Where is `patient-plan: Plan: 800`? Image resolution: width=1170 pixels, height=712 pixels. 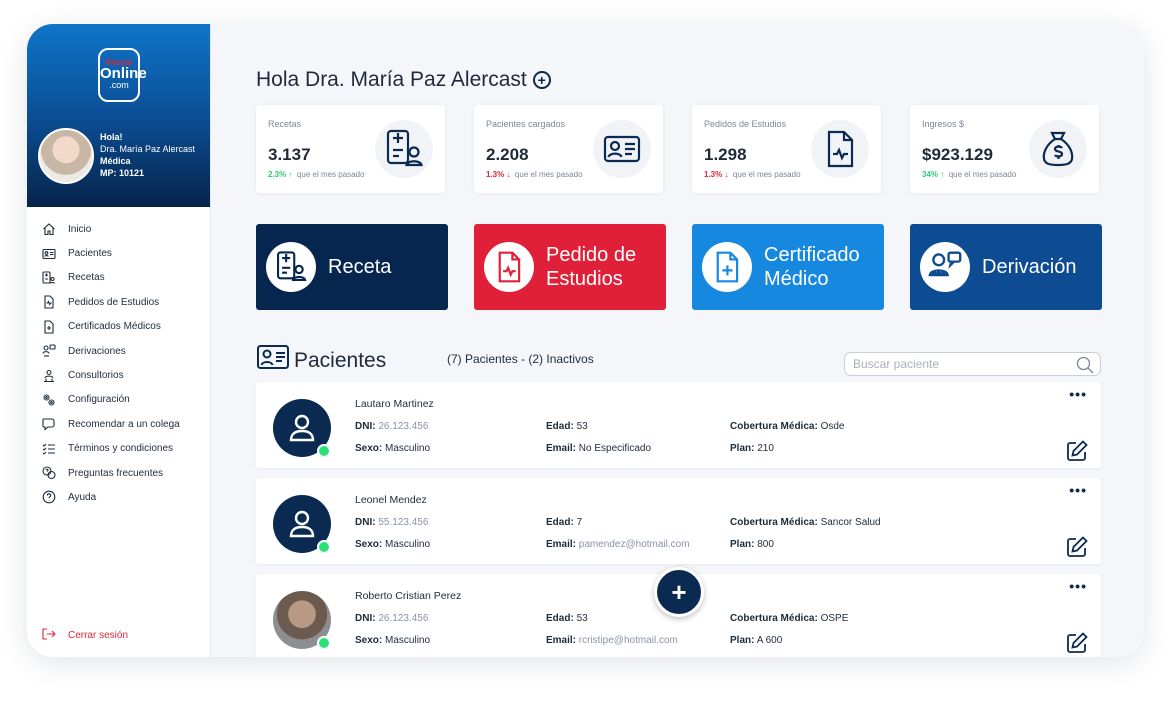 patient-plan: Plan: 800 is located at coordinates (752, 544).